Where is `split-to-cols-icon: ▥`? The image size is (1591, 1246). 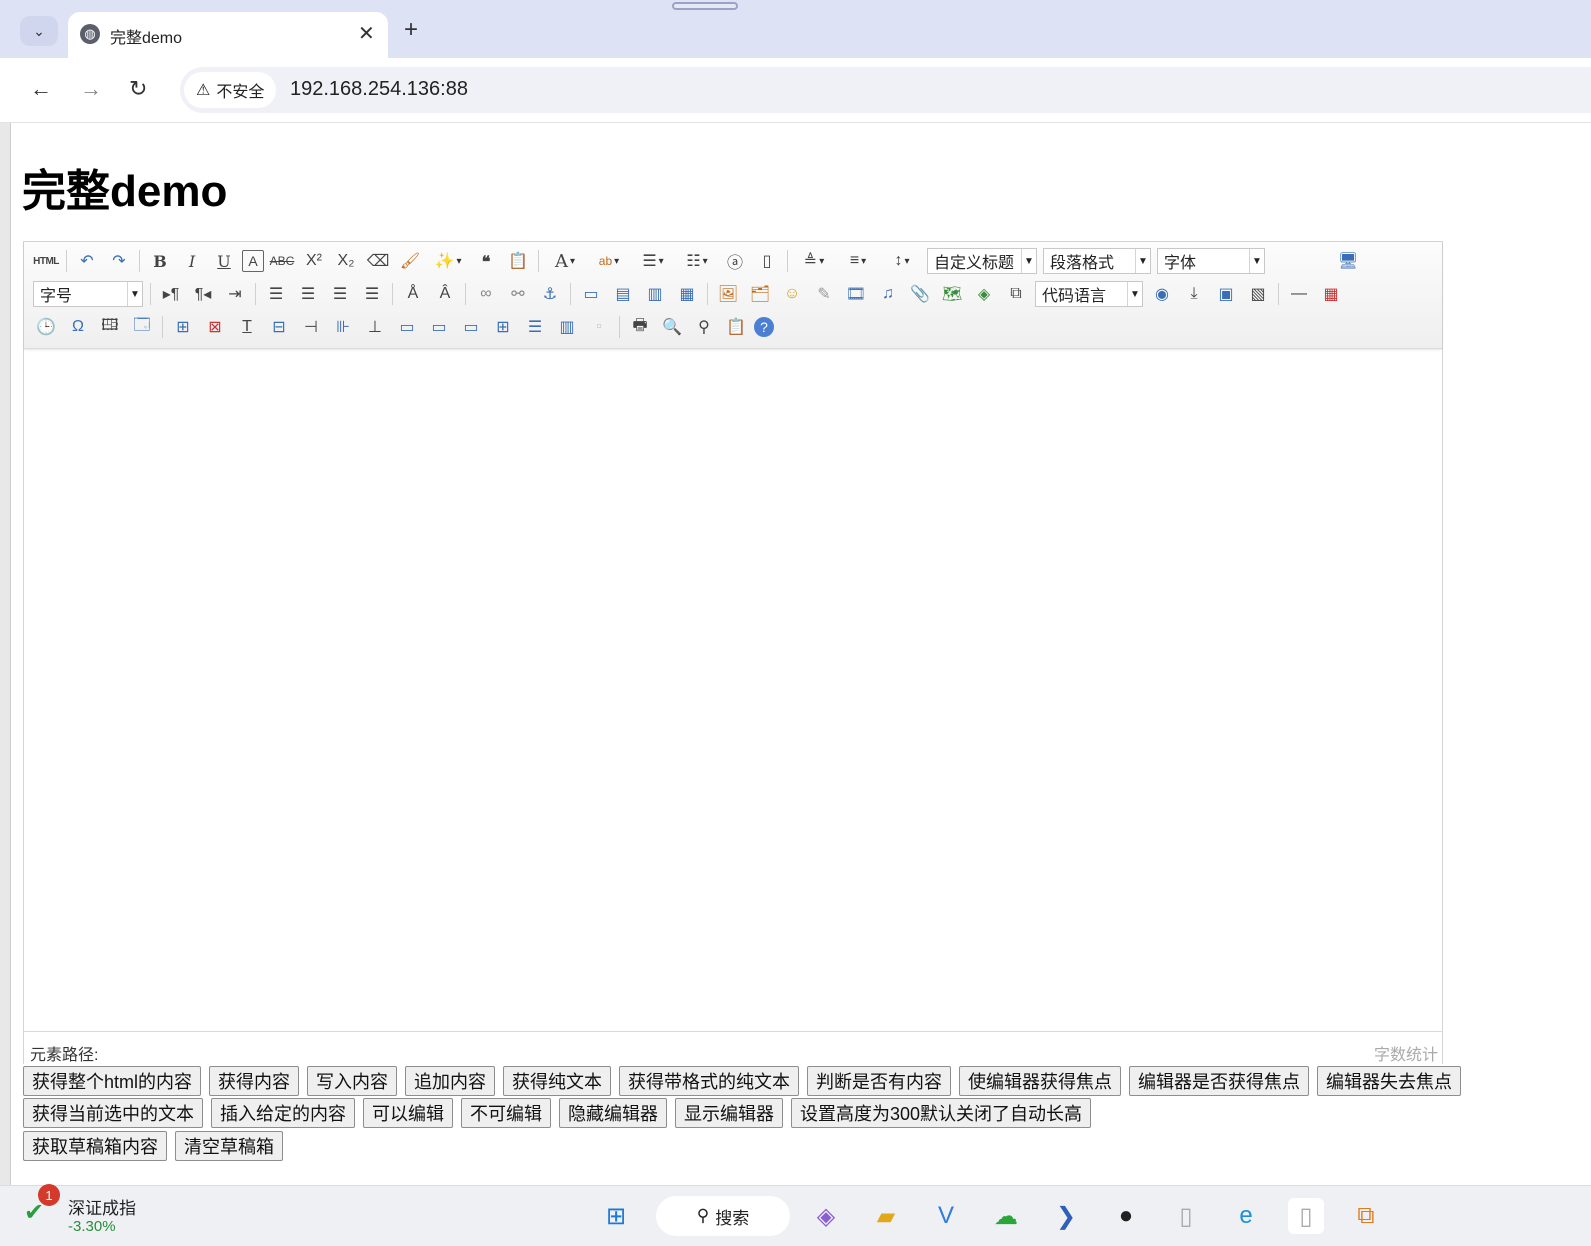 split-to-cols-icon: ▥ is located at coordinates (567, 327).